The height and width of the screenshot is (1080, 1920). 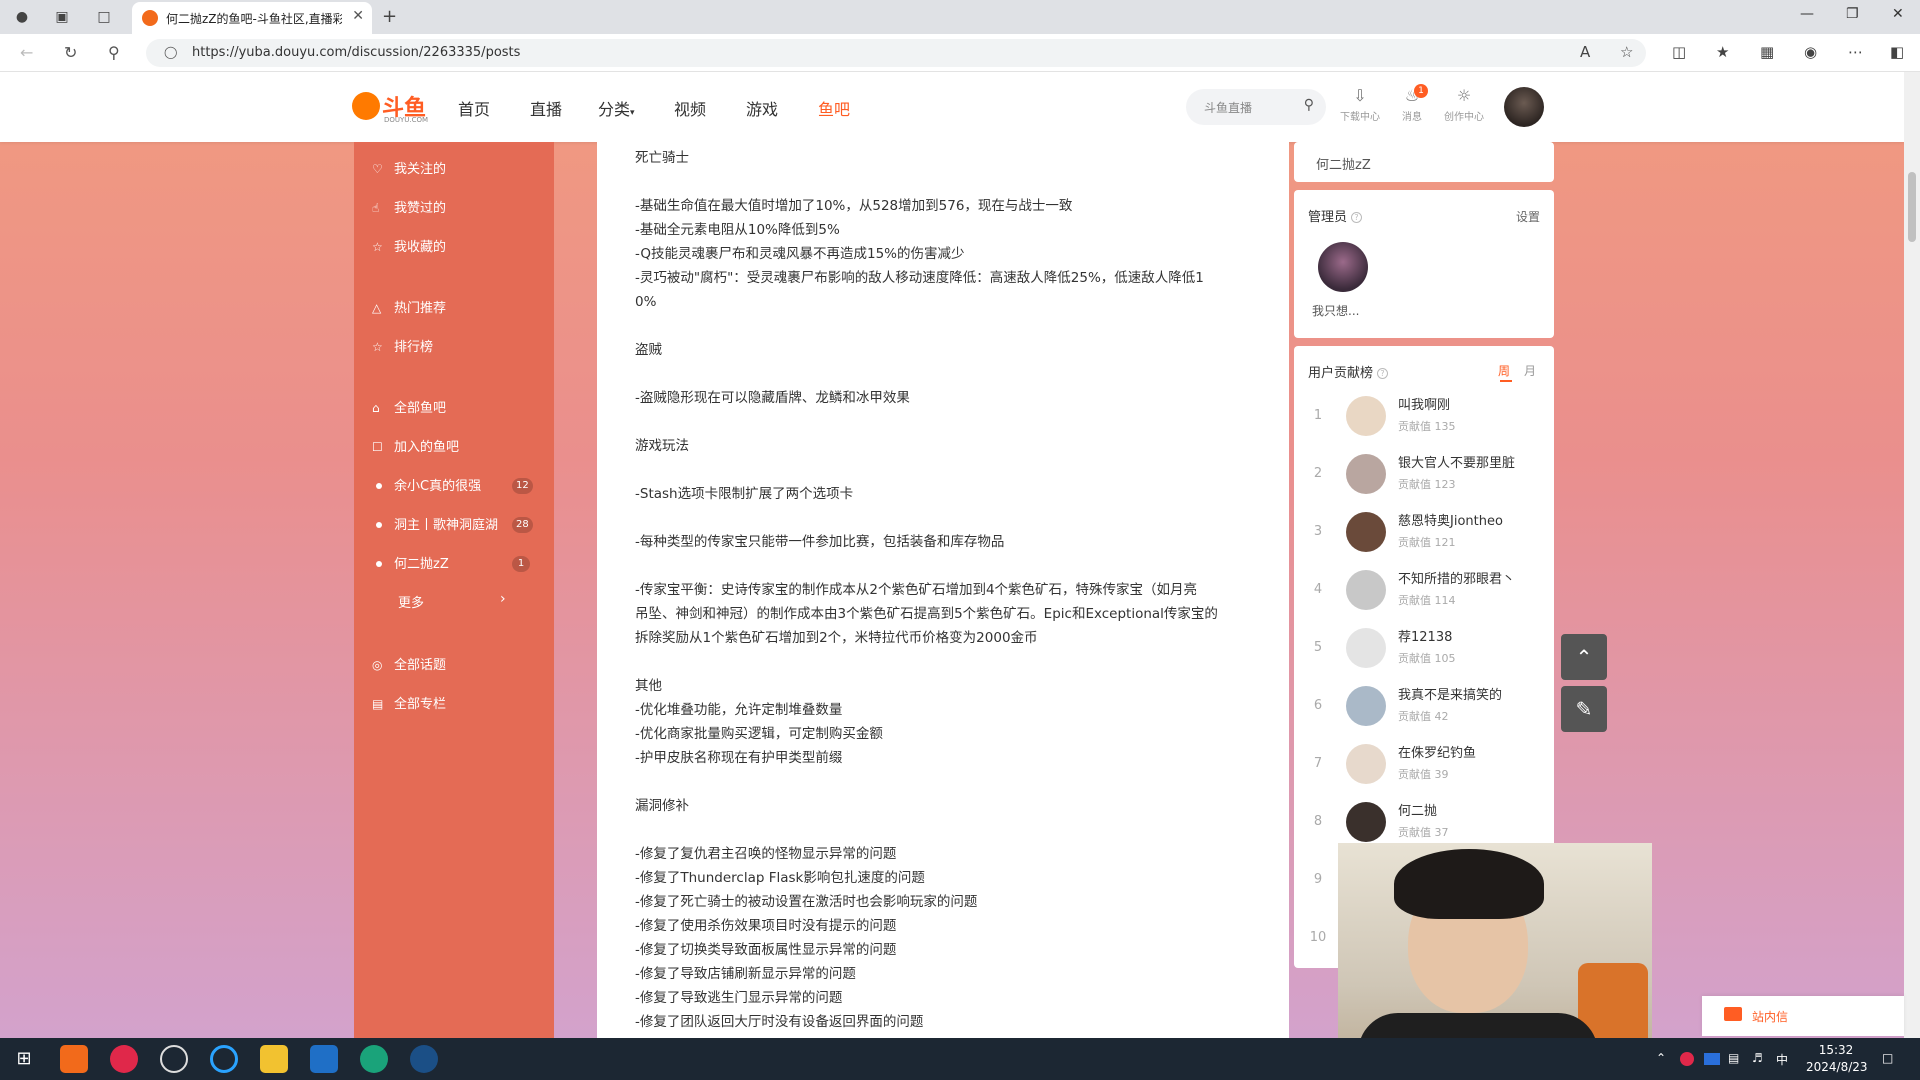 What do you see at coordinates (409, 169) in the screenshot?
I see `sidebar-item-following: ♡ 我关注的` at bounding box center [409, 169].